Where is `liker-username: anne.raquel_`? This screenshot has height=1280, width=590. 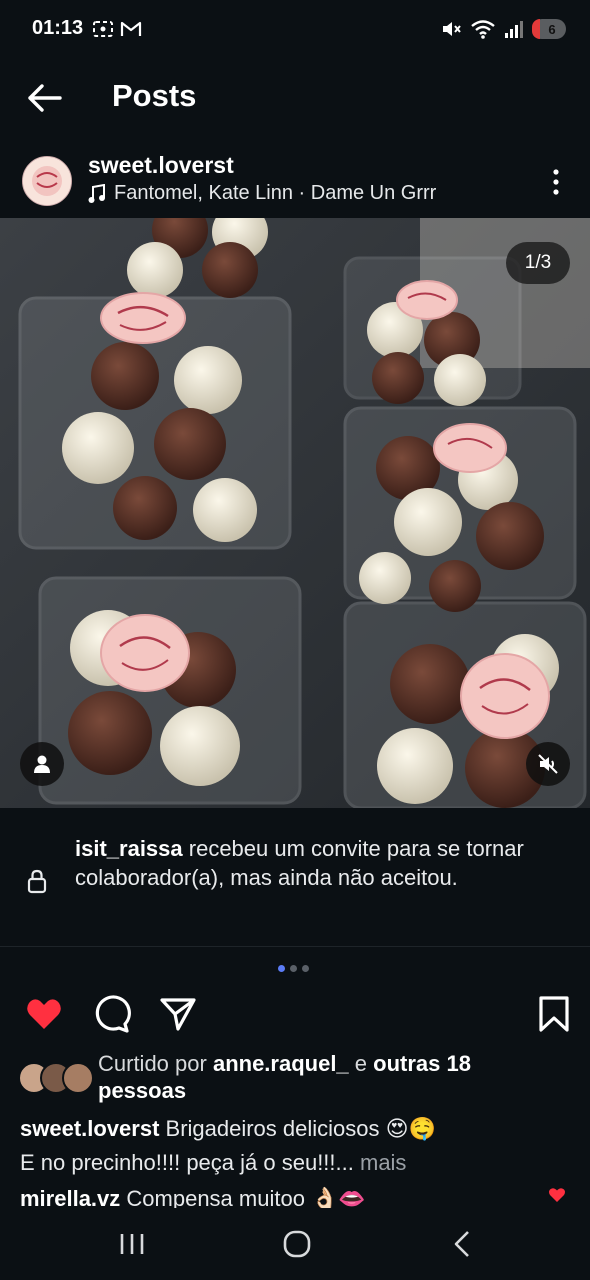 liker-username: anne.raquel_ is located at coordinates (281, 1063).